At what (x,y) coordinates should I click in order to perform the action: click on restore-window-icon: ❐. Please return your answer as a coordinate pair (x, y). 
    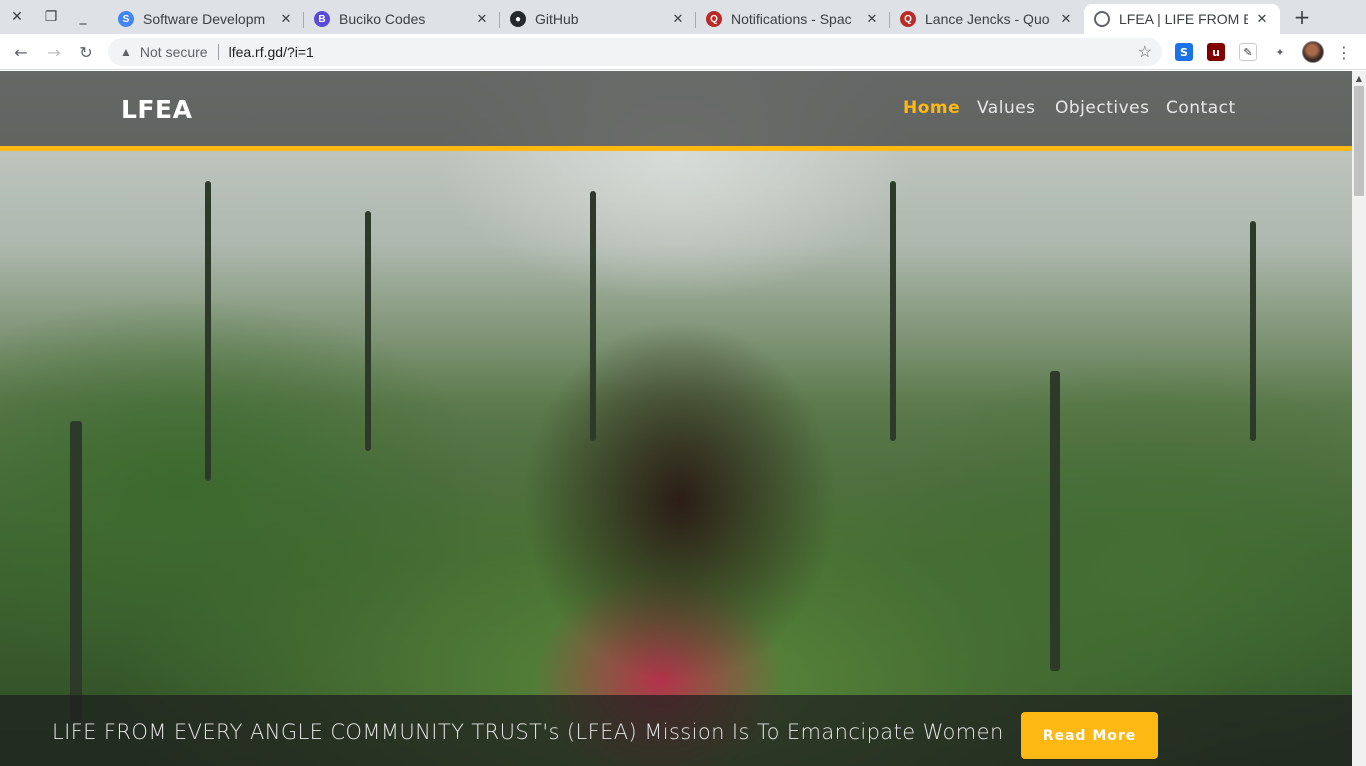
    Looking at the image, I should click on (51, 17).